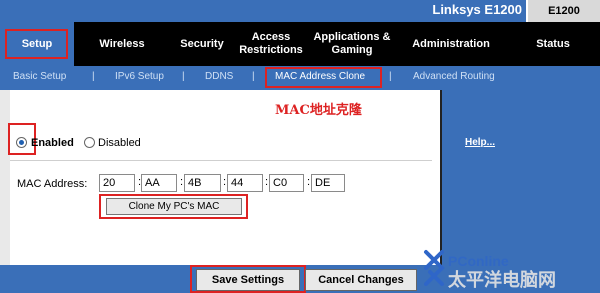 Image resolution: width=600 pixels, height=293 pixels. Describe the element at coordinates (323, 77) in the screenshot. I see `mac-clone-highlight-box` at that location.